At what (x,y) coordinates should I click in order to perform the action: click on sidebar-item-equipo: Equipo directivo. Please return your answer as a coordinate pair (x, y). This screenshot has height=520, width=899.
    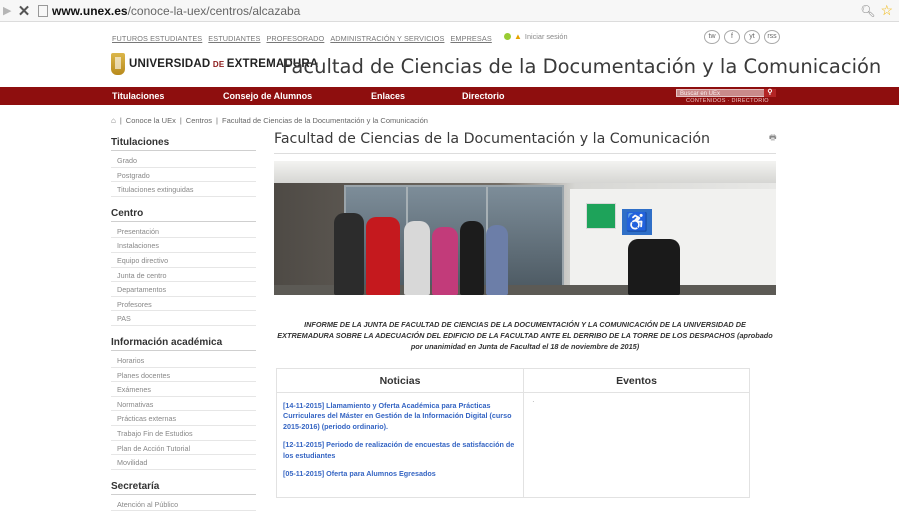
    Looking at the image, I should click on (183, 260).